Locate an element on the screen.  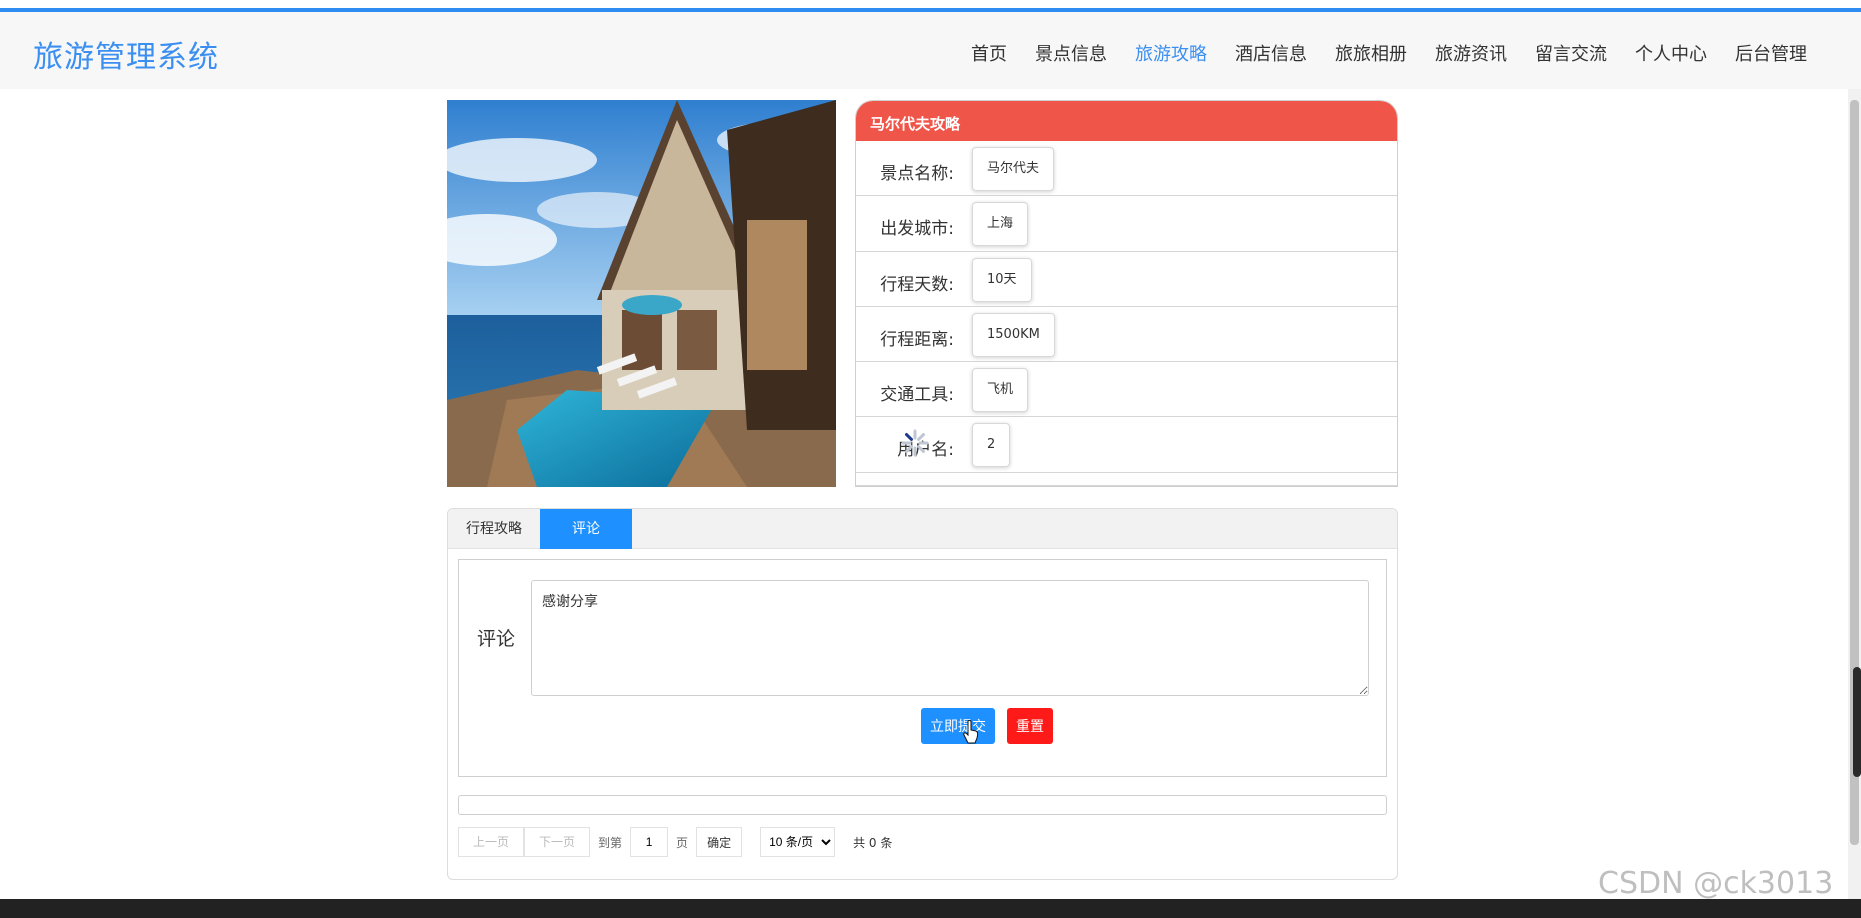
loading-spinner-icon is located at coordinates (915, 443).